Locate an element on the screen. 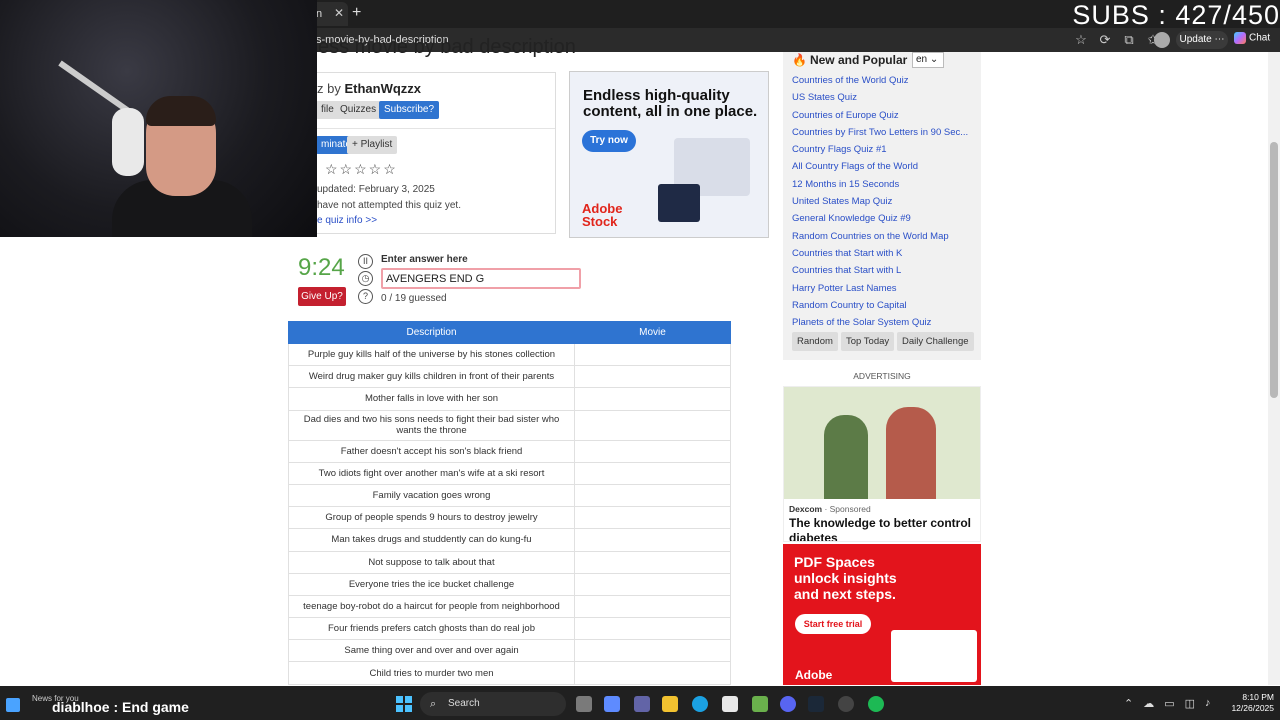 The width and height of the screenshot is (1280, 720). volume-icon: ♪ is located at coordinates (1208, 703).